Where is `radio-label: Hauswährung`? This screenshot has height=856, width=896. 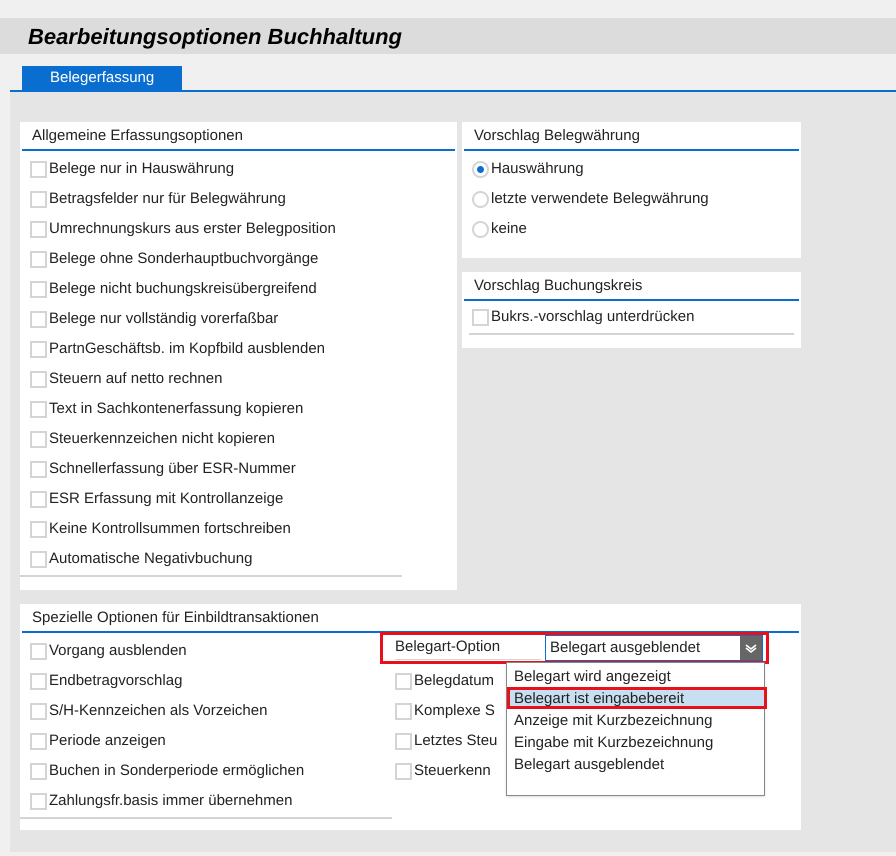 radio-label: Hauswährung is located at coordinates (537, 169).